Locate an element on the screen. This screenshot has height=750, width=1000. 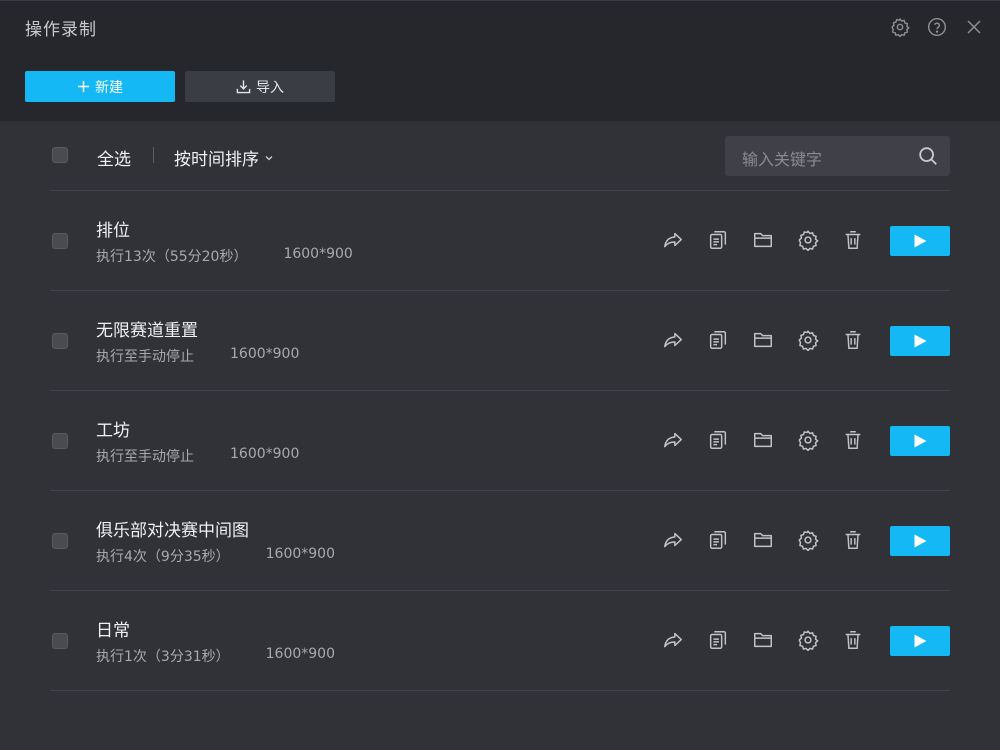
recording-status: 执行4次（9分35秒） is located at coordinates (163, 557).